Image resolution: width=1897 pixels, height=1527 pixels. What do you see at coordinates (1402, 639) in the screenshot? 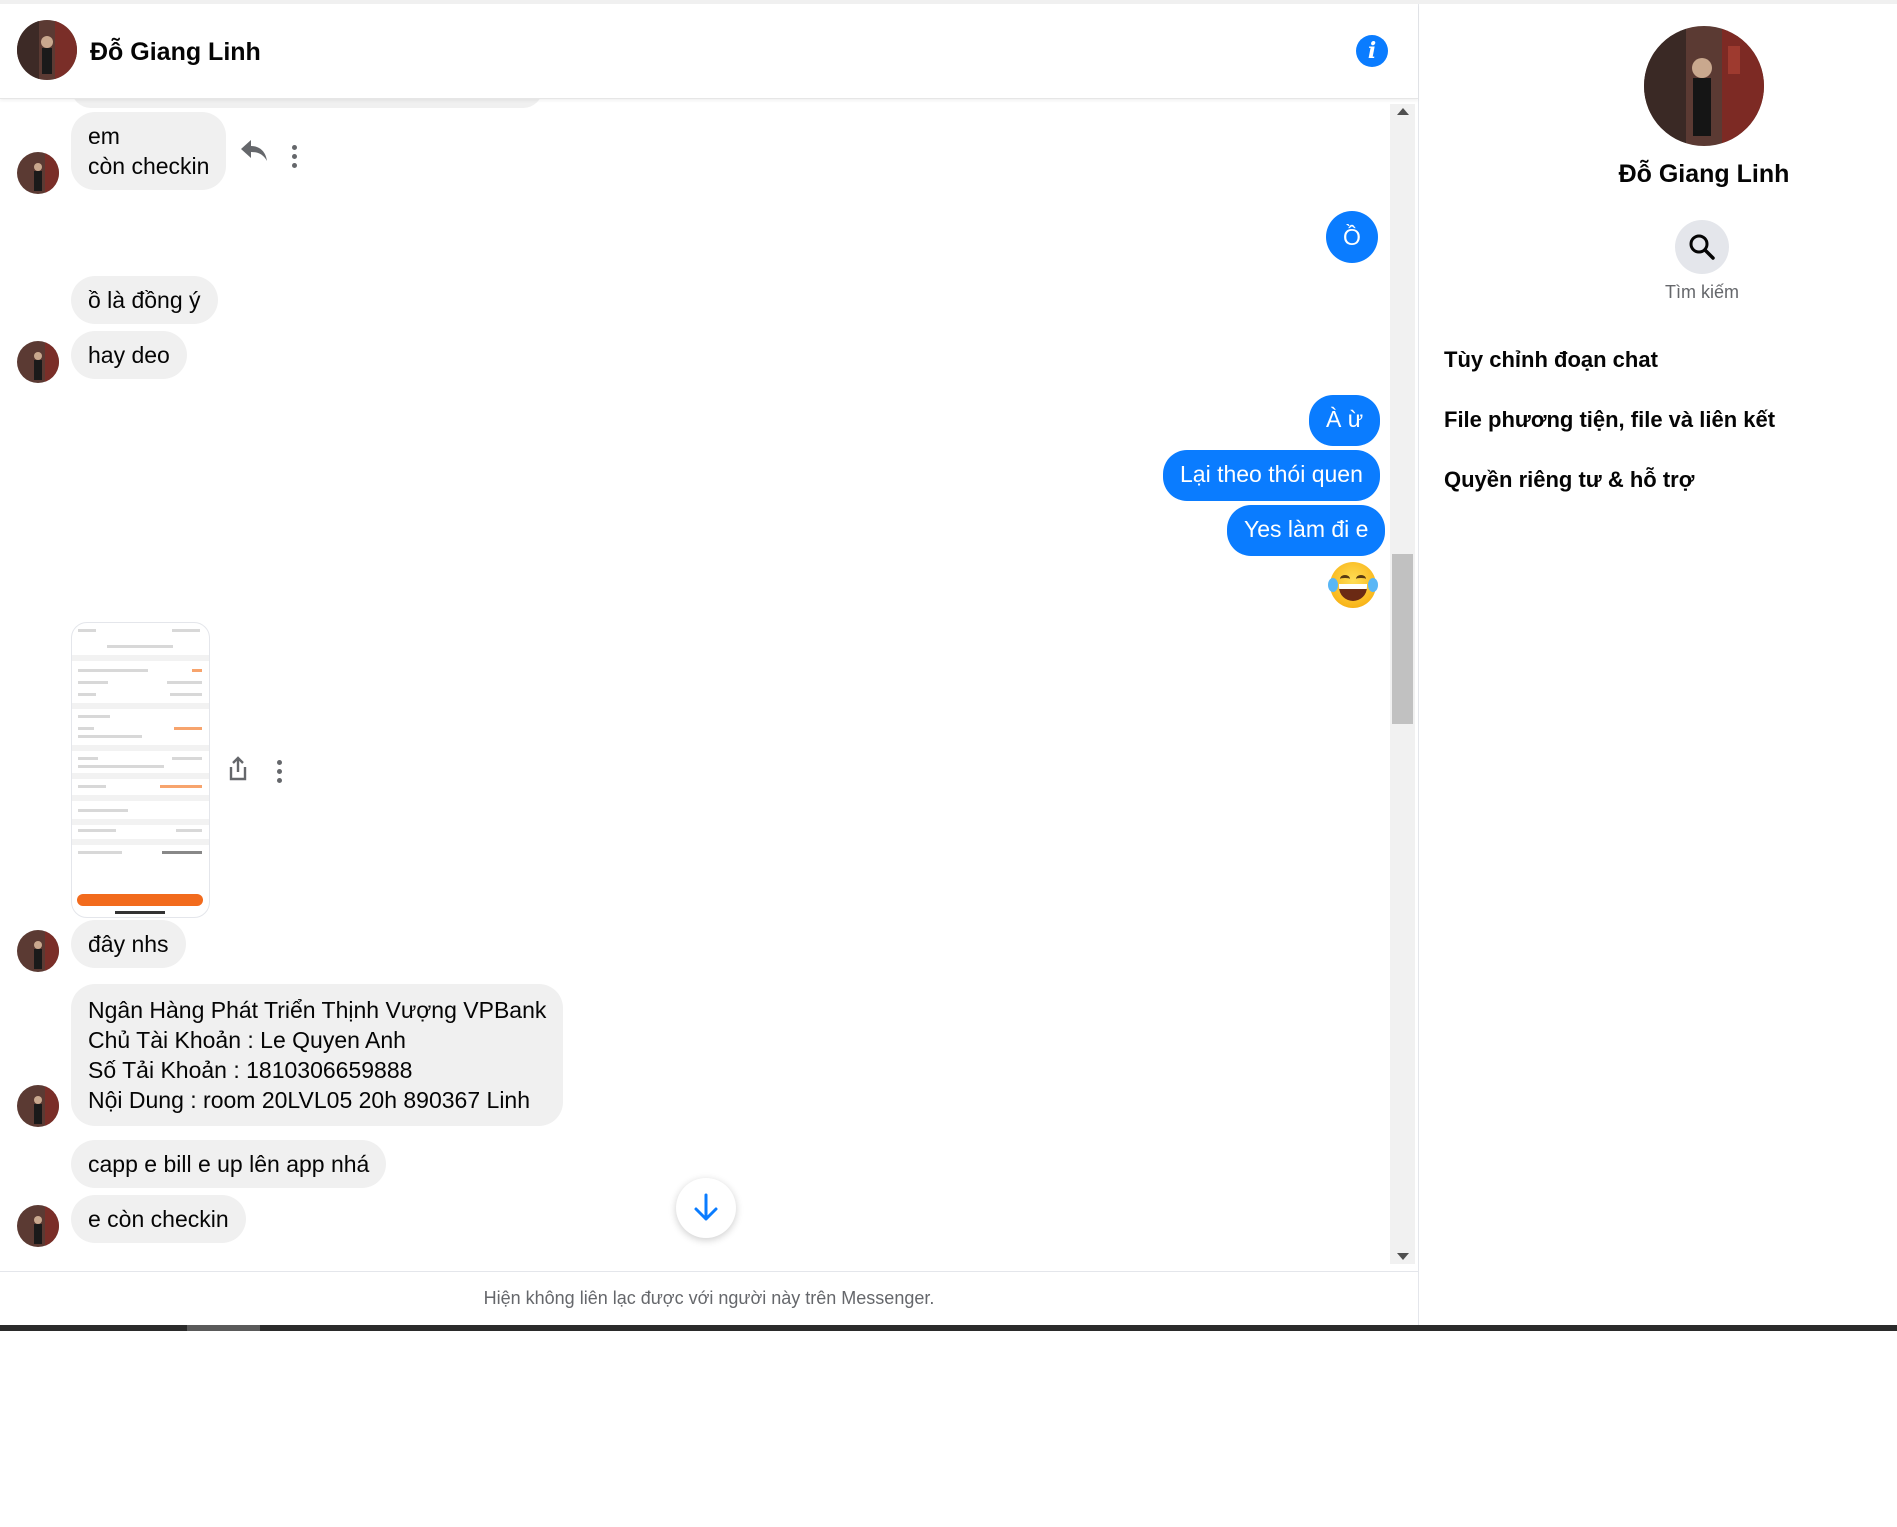
I see `scroll-thumb` at bounding box center [1402, 639].